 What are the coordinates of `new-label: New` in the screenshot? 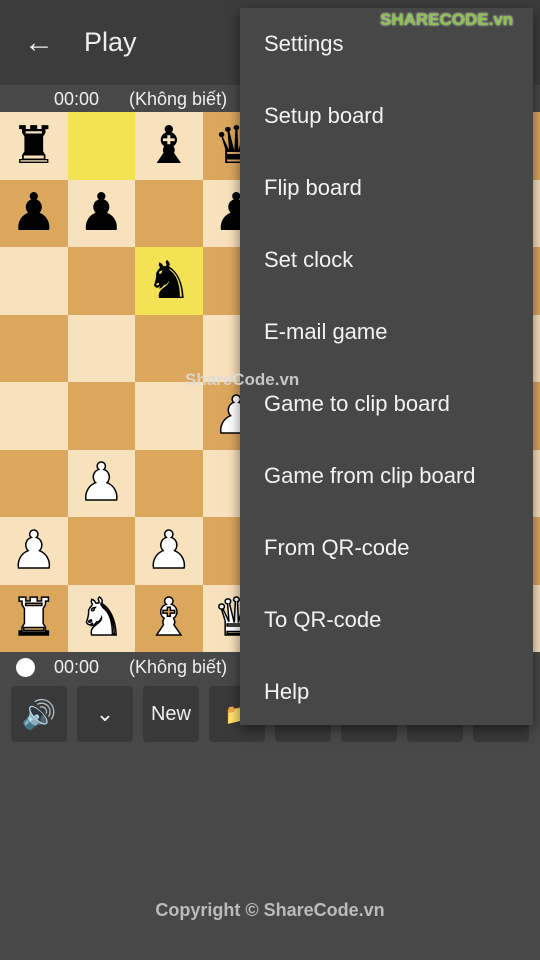 It's located at (170, 713).